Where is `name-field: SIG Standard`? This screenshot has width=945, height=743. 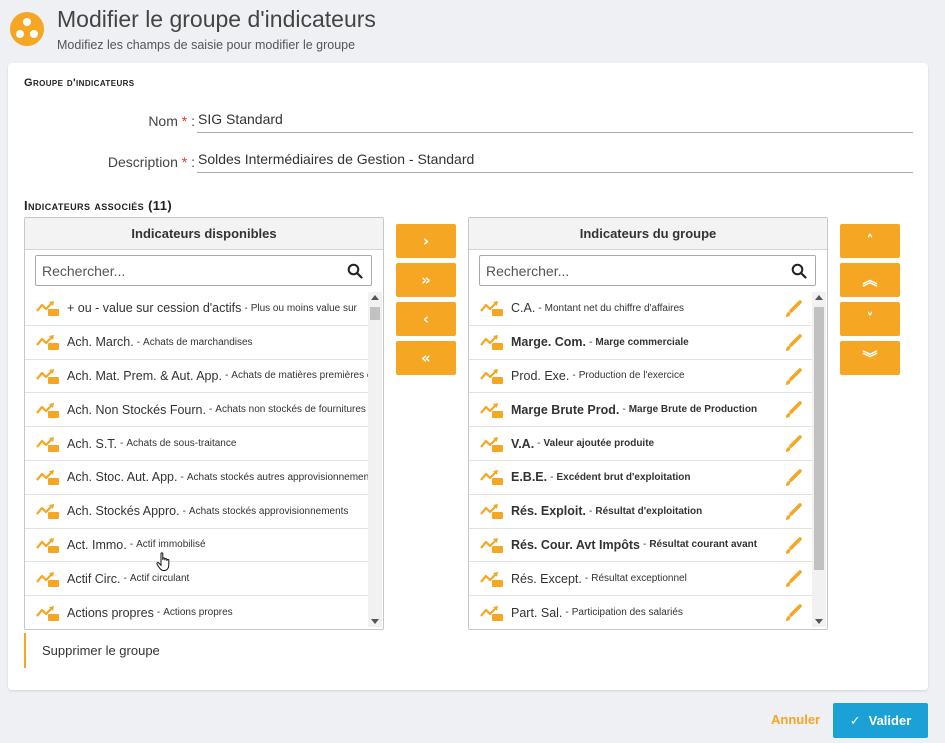
name-field: SIG Standard is located at coordinates (555, 119).